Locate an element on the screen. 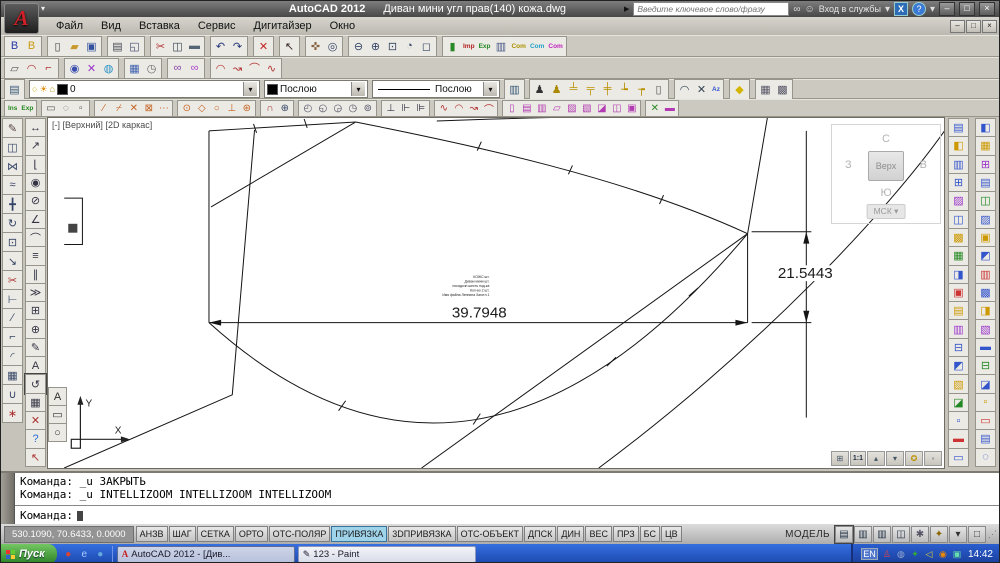 Image resolution: width=1000 pixels, height=563 pixels. menu-item: Вид is located at coordinates (111, 26).